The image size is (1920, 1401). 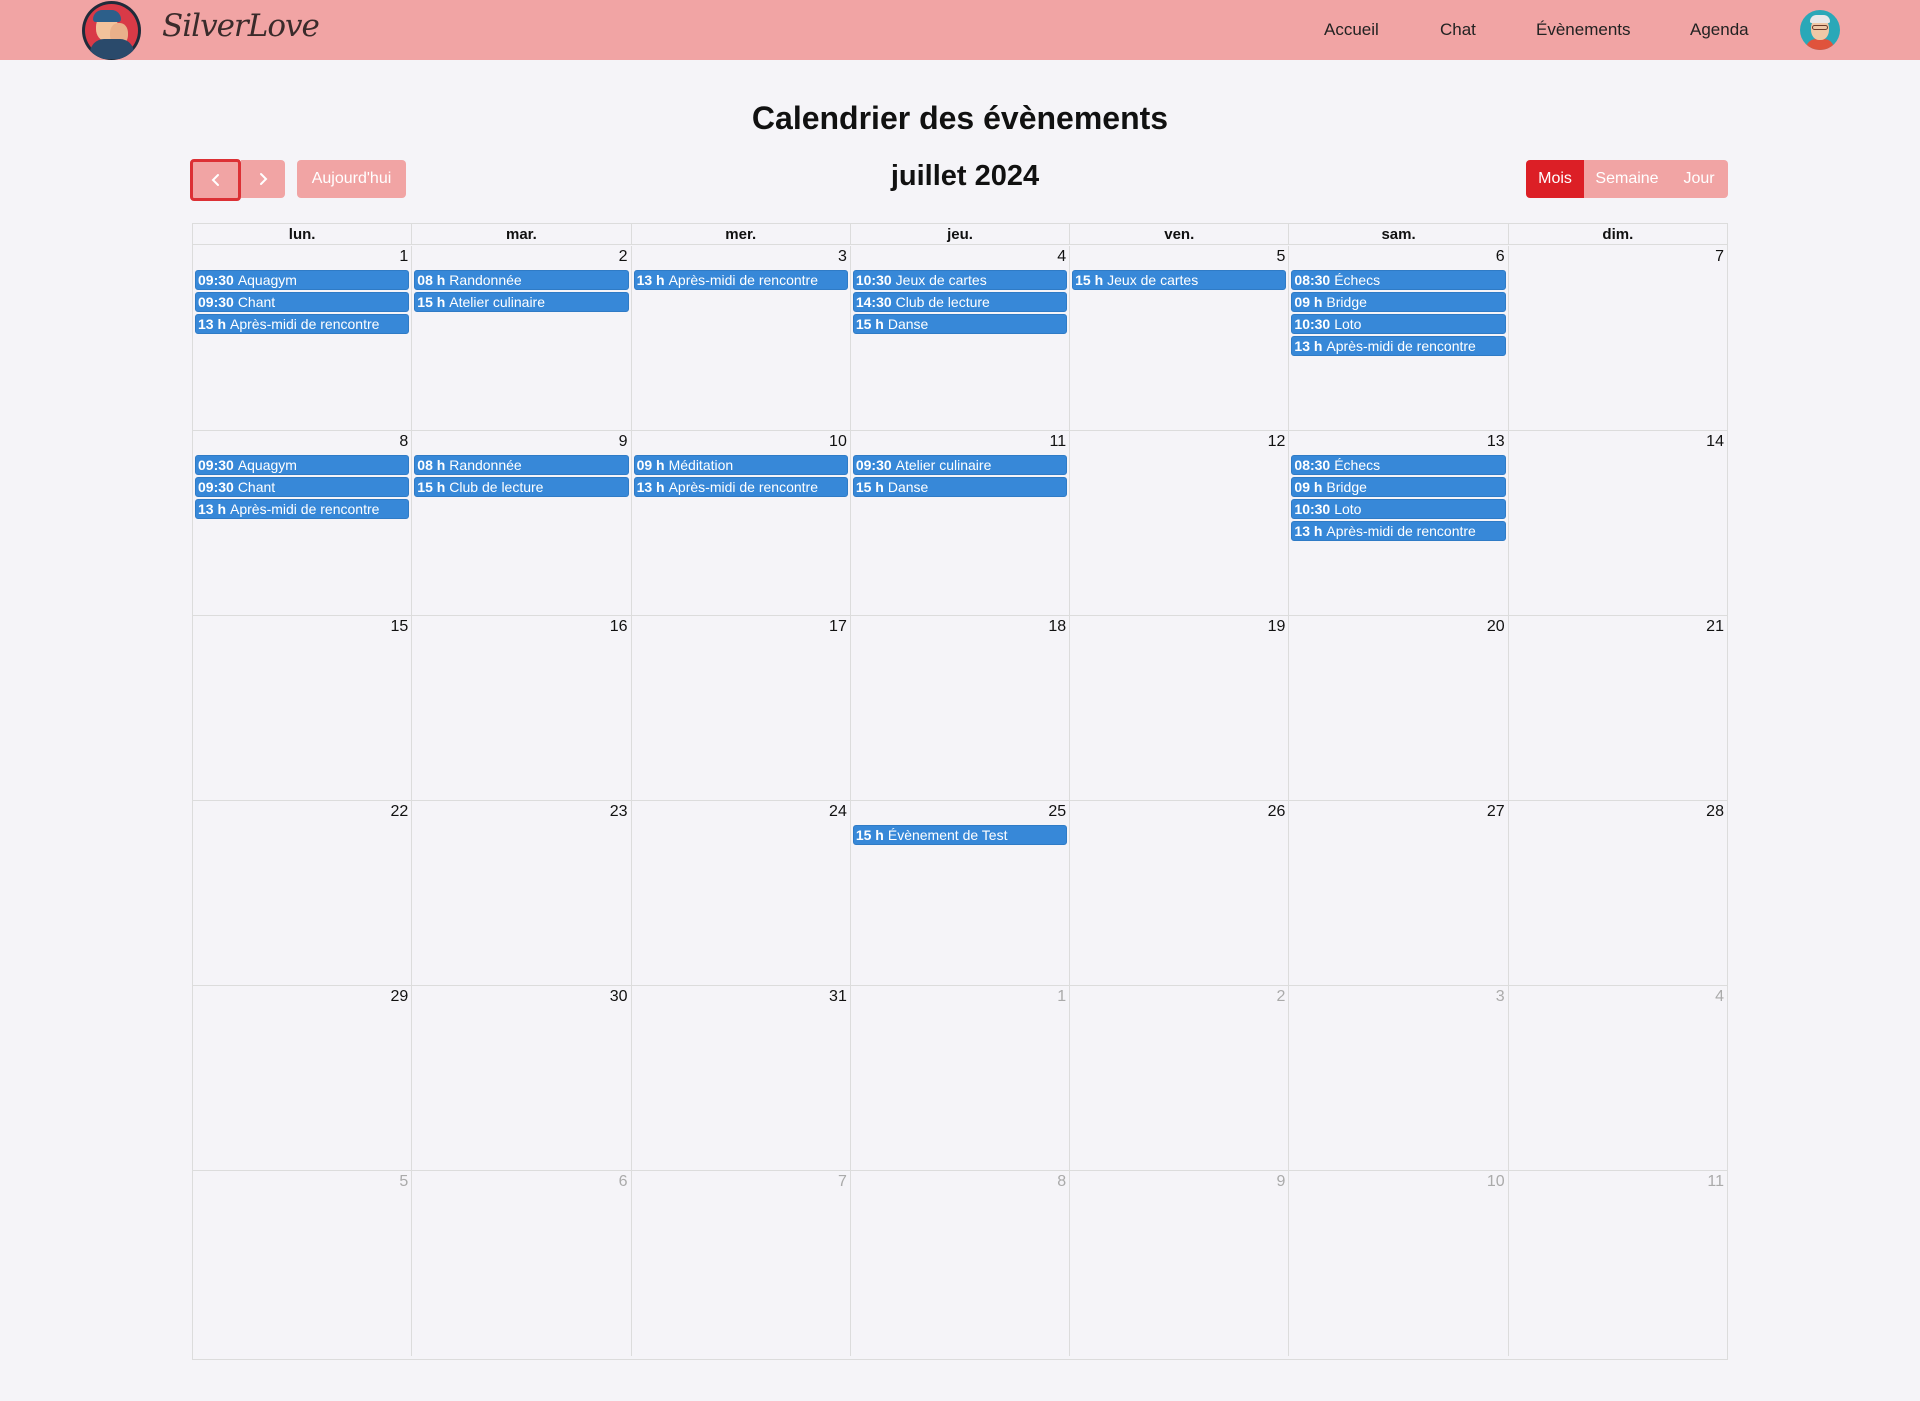 I want to click on day-cell: 27, so click(x=1399, y=893).